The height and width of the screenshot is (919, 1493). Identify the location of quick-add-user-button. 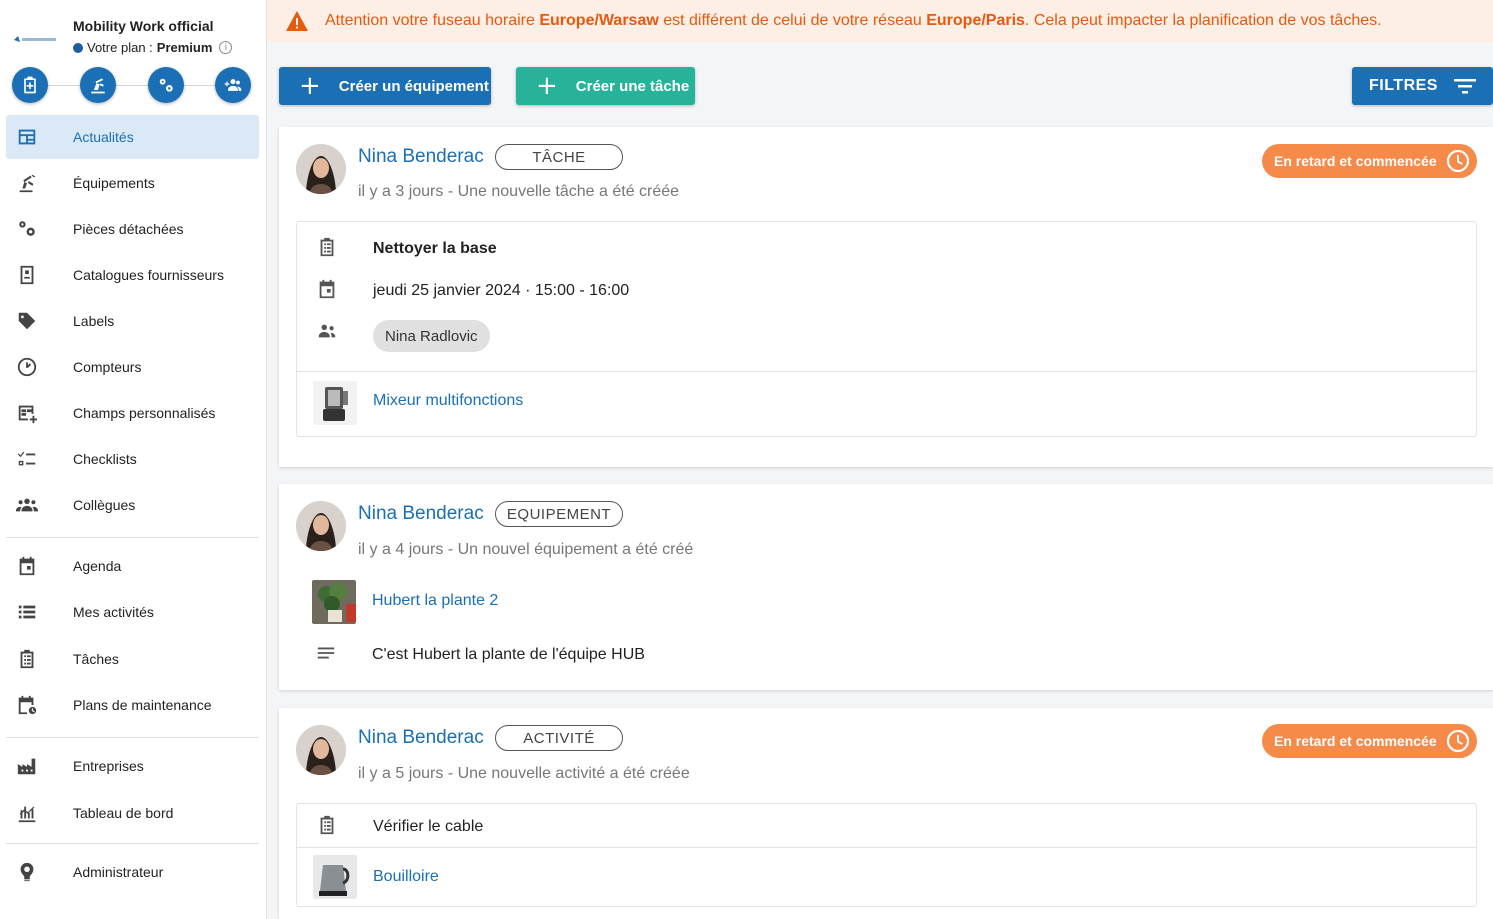
(233, 85).